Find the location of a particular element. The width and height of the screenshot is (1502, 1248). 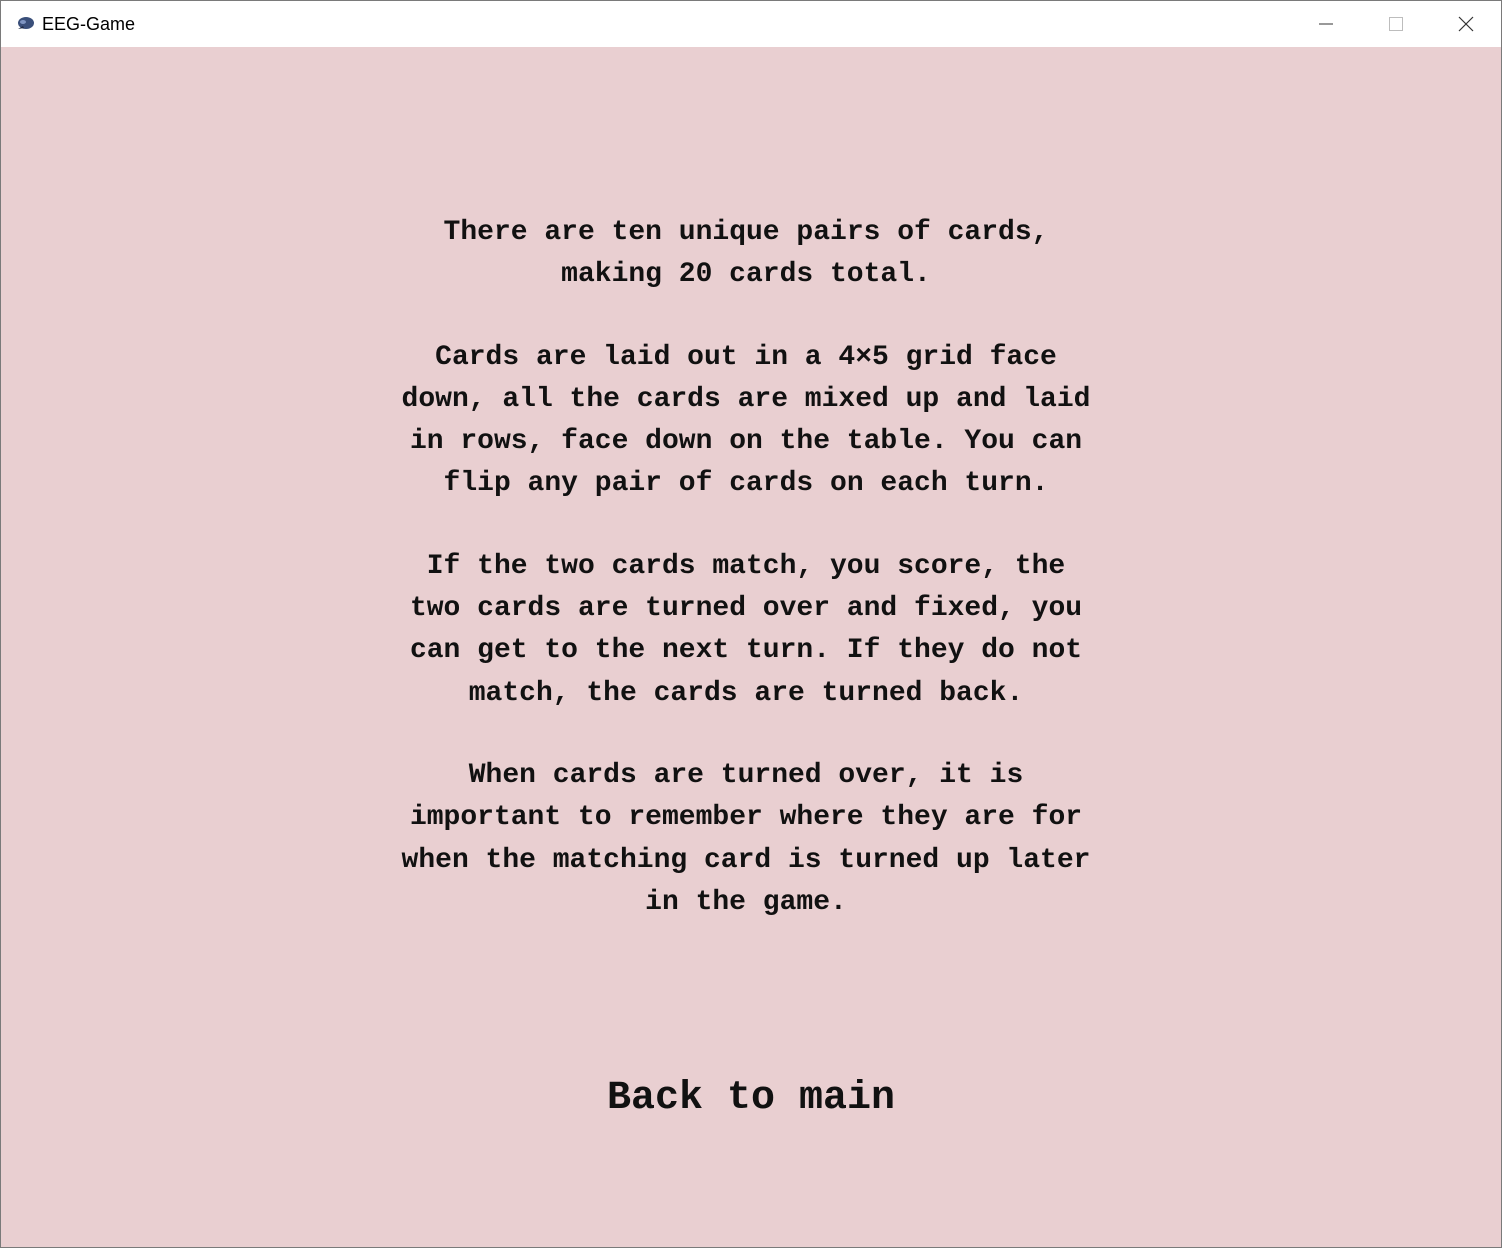

minimize-icon is located at coordinates (1326, 24).